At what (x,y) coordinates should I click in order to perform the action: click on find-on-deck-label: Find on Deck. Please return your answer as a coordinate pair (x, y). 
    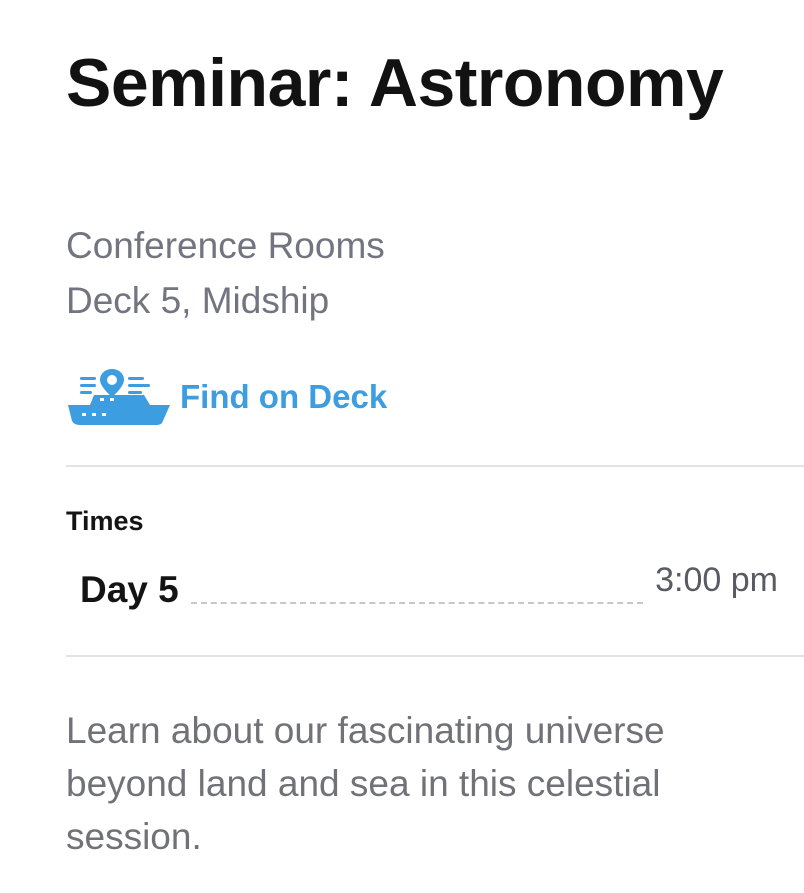
    Looking at the image, I should click on (284, 396).